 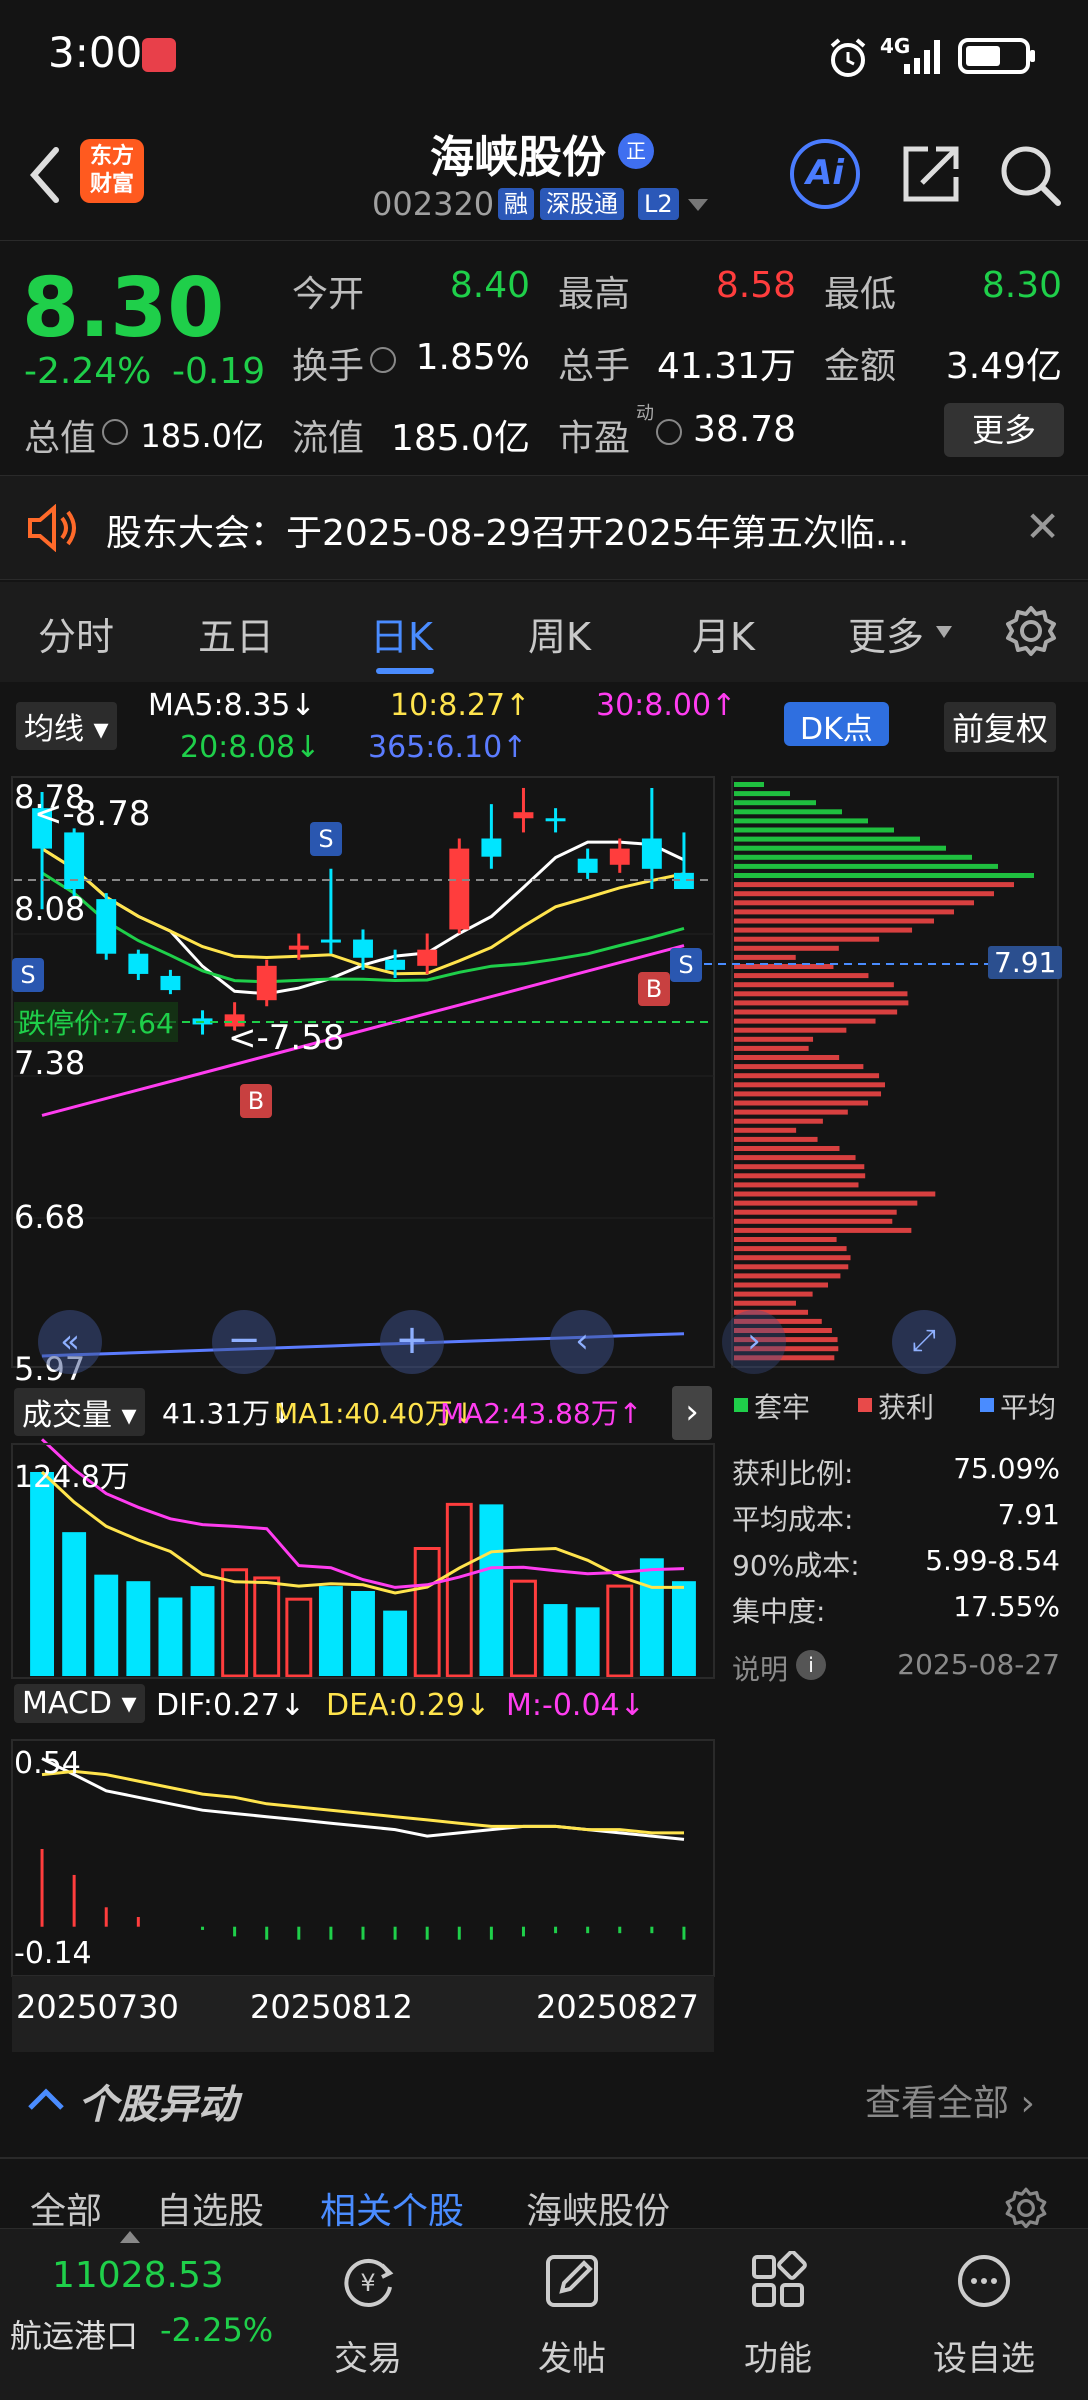 I want to click on alarm-icon, so click(x=848, y=57).